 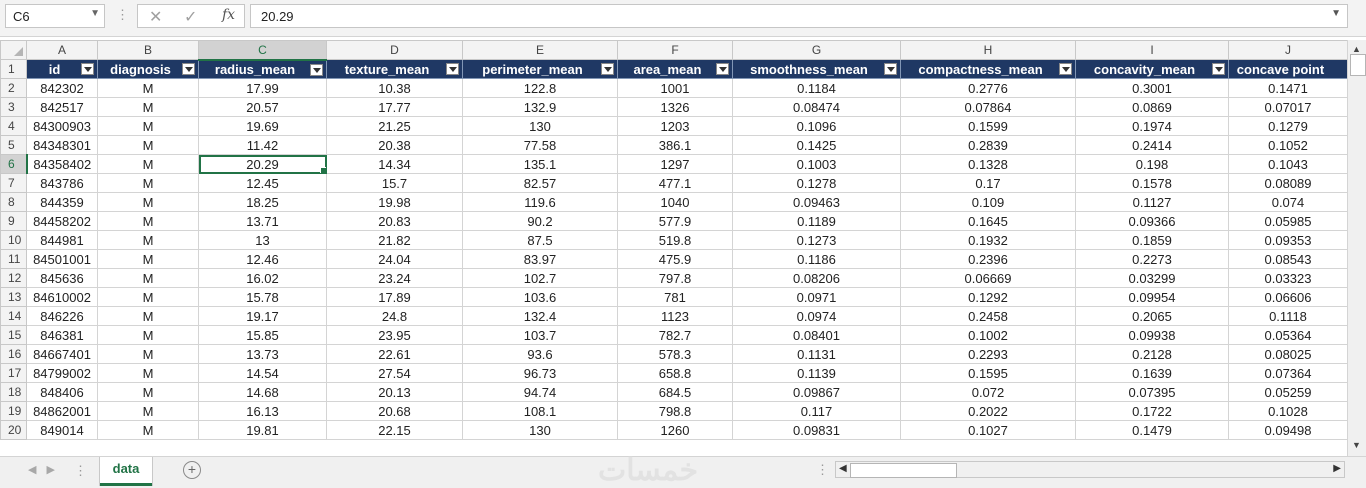 I want to click on row-header: 8, so click(x=13, y=202).